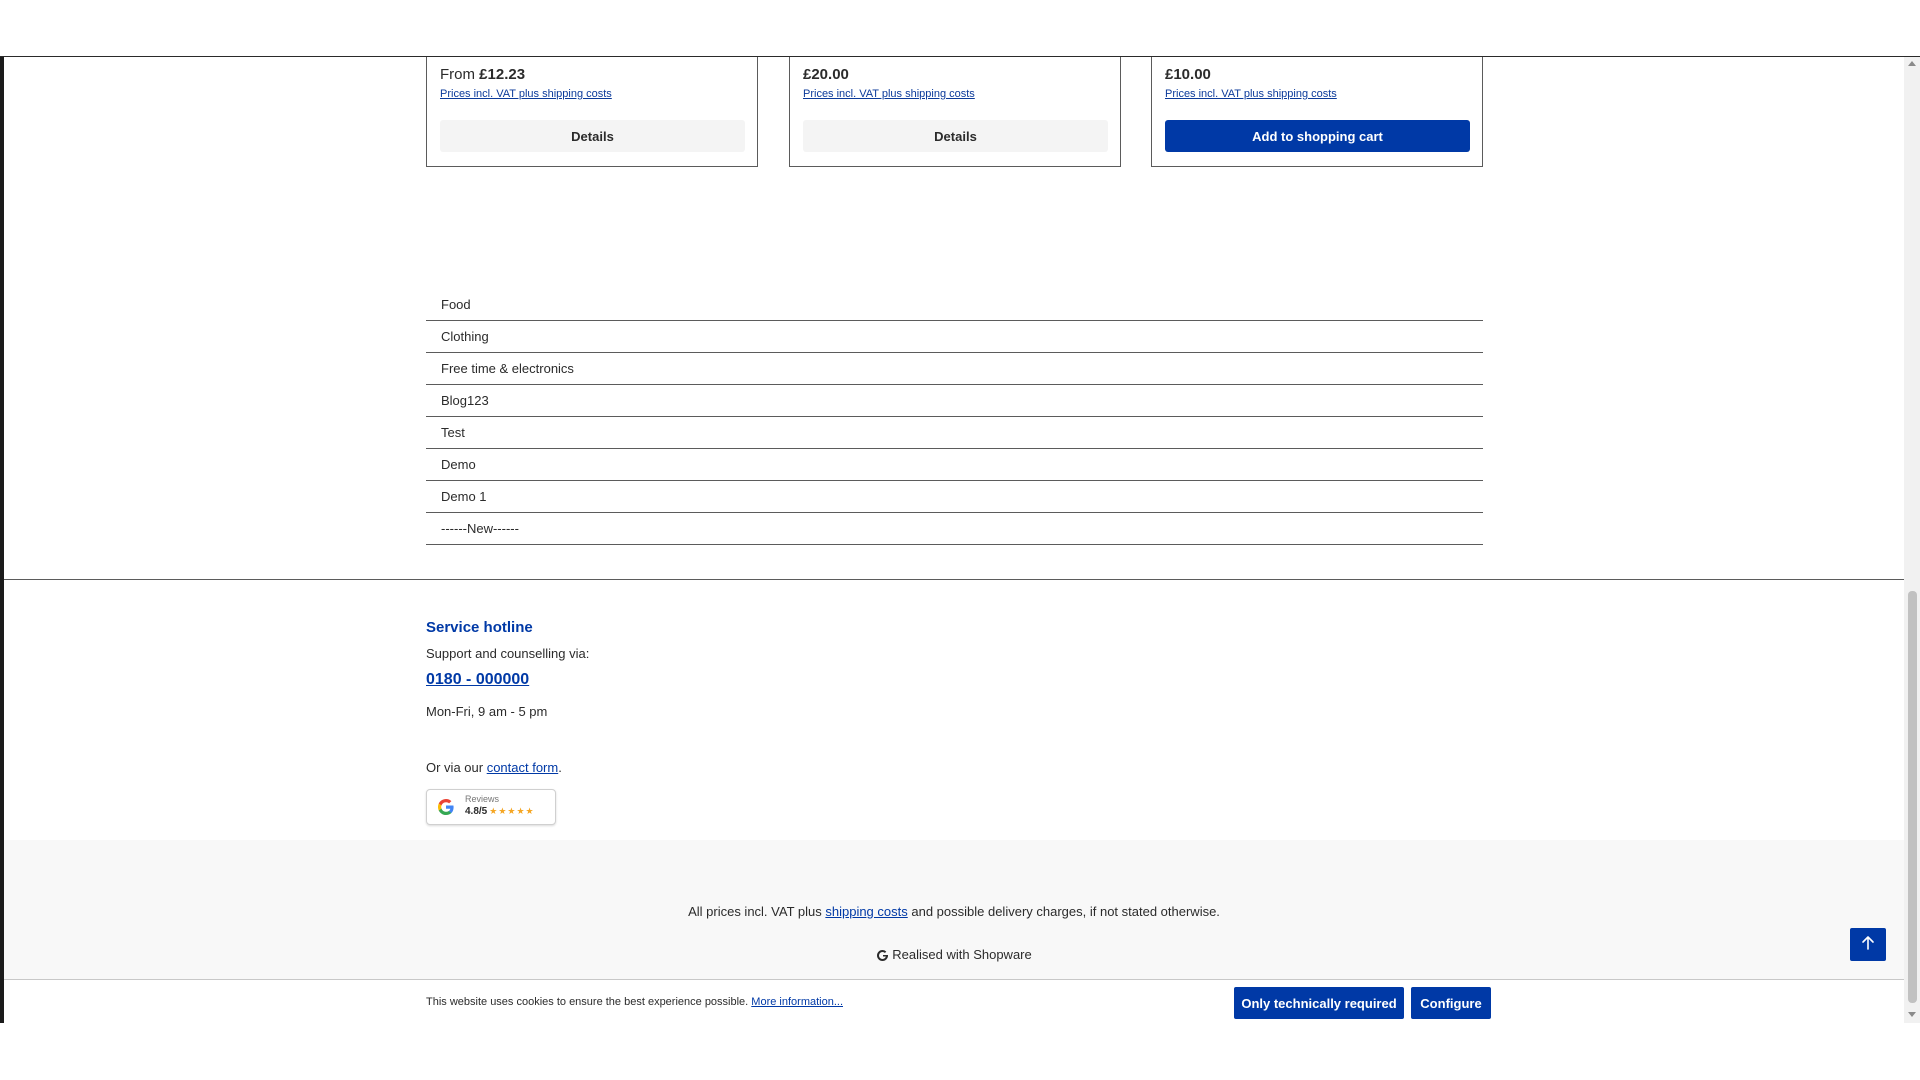 The width and height of the screenshot is (1920, 1080). Describe the element at coordinates (954, 337) in the screenshot. I see `category-item-clothing: Clothing` at that location.